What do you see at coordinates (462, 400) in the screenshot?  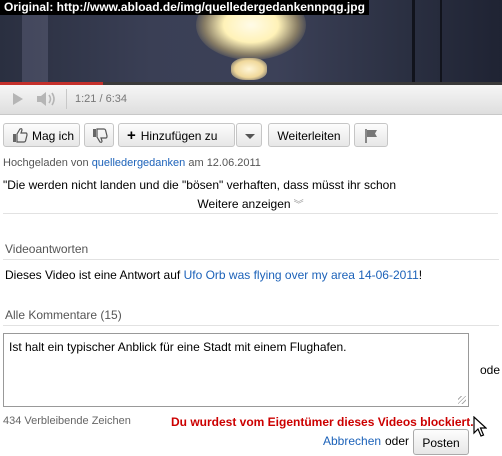 I see `resize-grip-icon` at bounding box center [462, 400].